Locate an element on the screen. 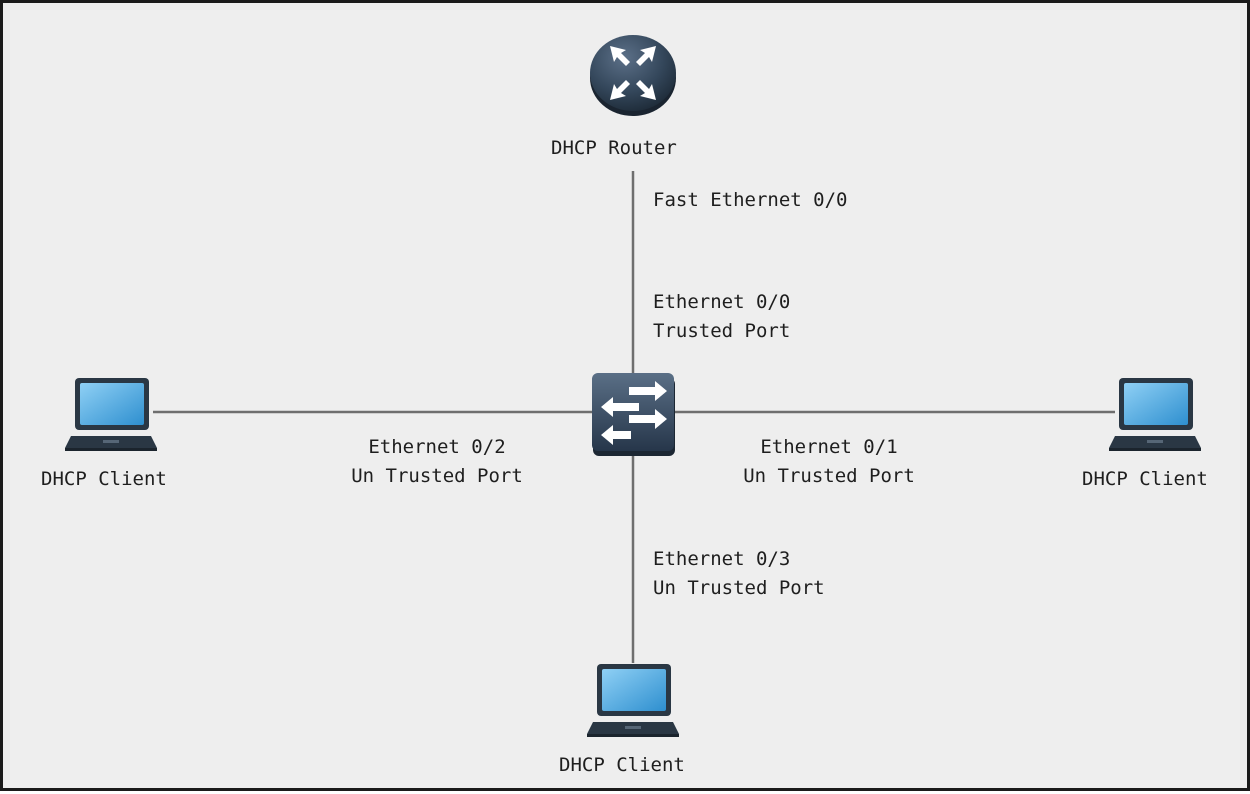  port-e0-1-trust: Un Trusted Port is located at coordinates (829, 476).